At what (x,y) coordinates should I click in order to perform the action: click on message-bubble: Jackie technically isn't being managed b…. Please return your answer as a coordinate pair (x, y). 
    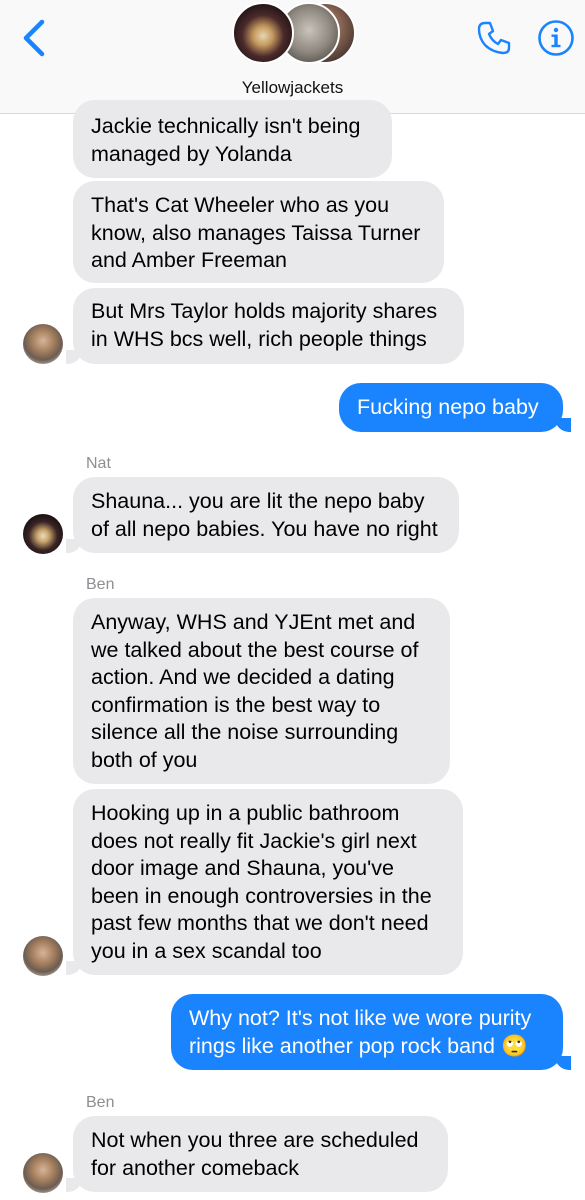
    Looking at the image, I should click on (232, 139).